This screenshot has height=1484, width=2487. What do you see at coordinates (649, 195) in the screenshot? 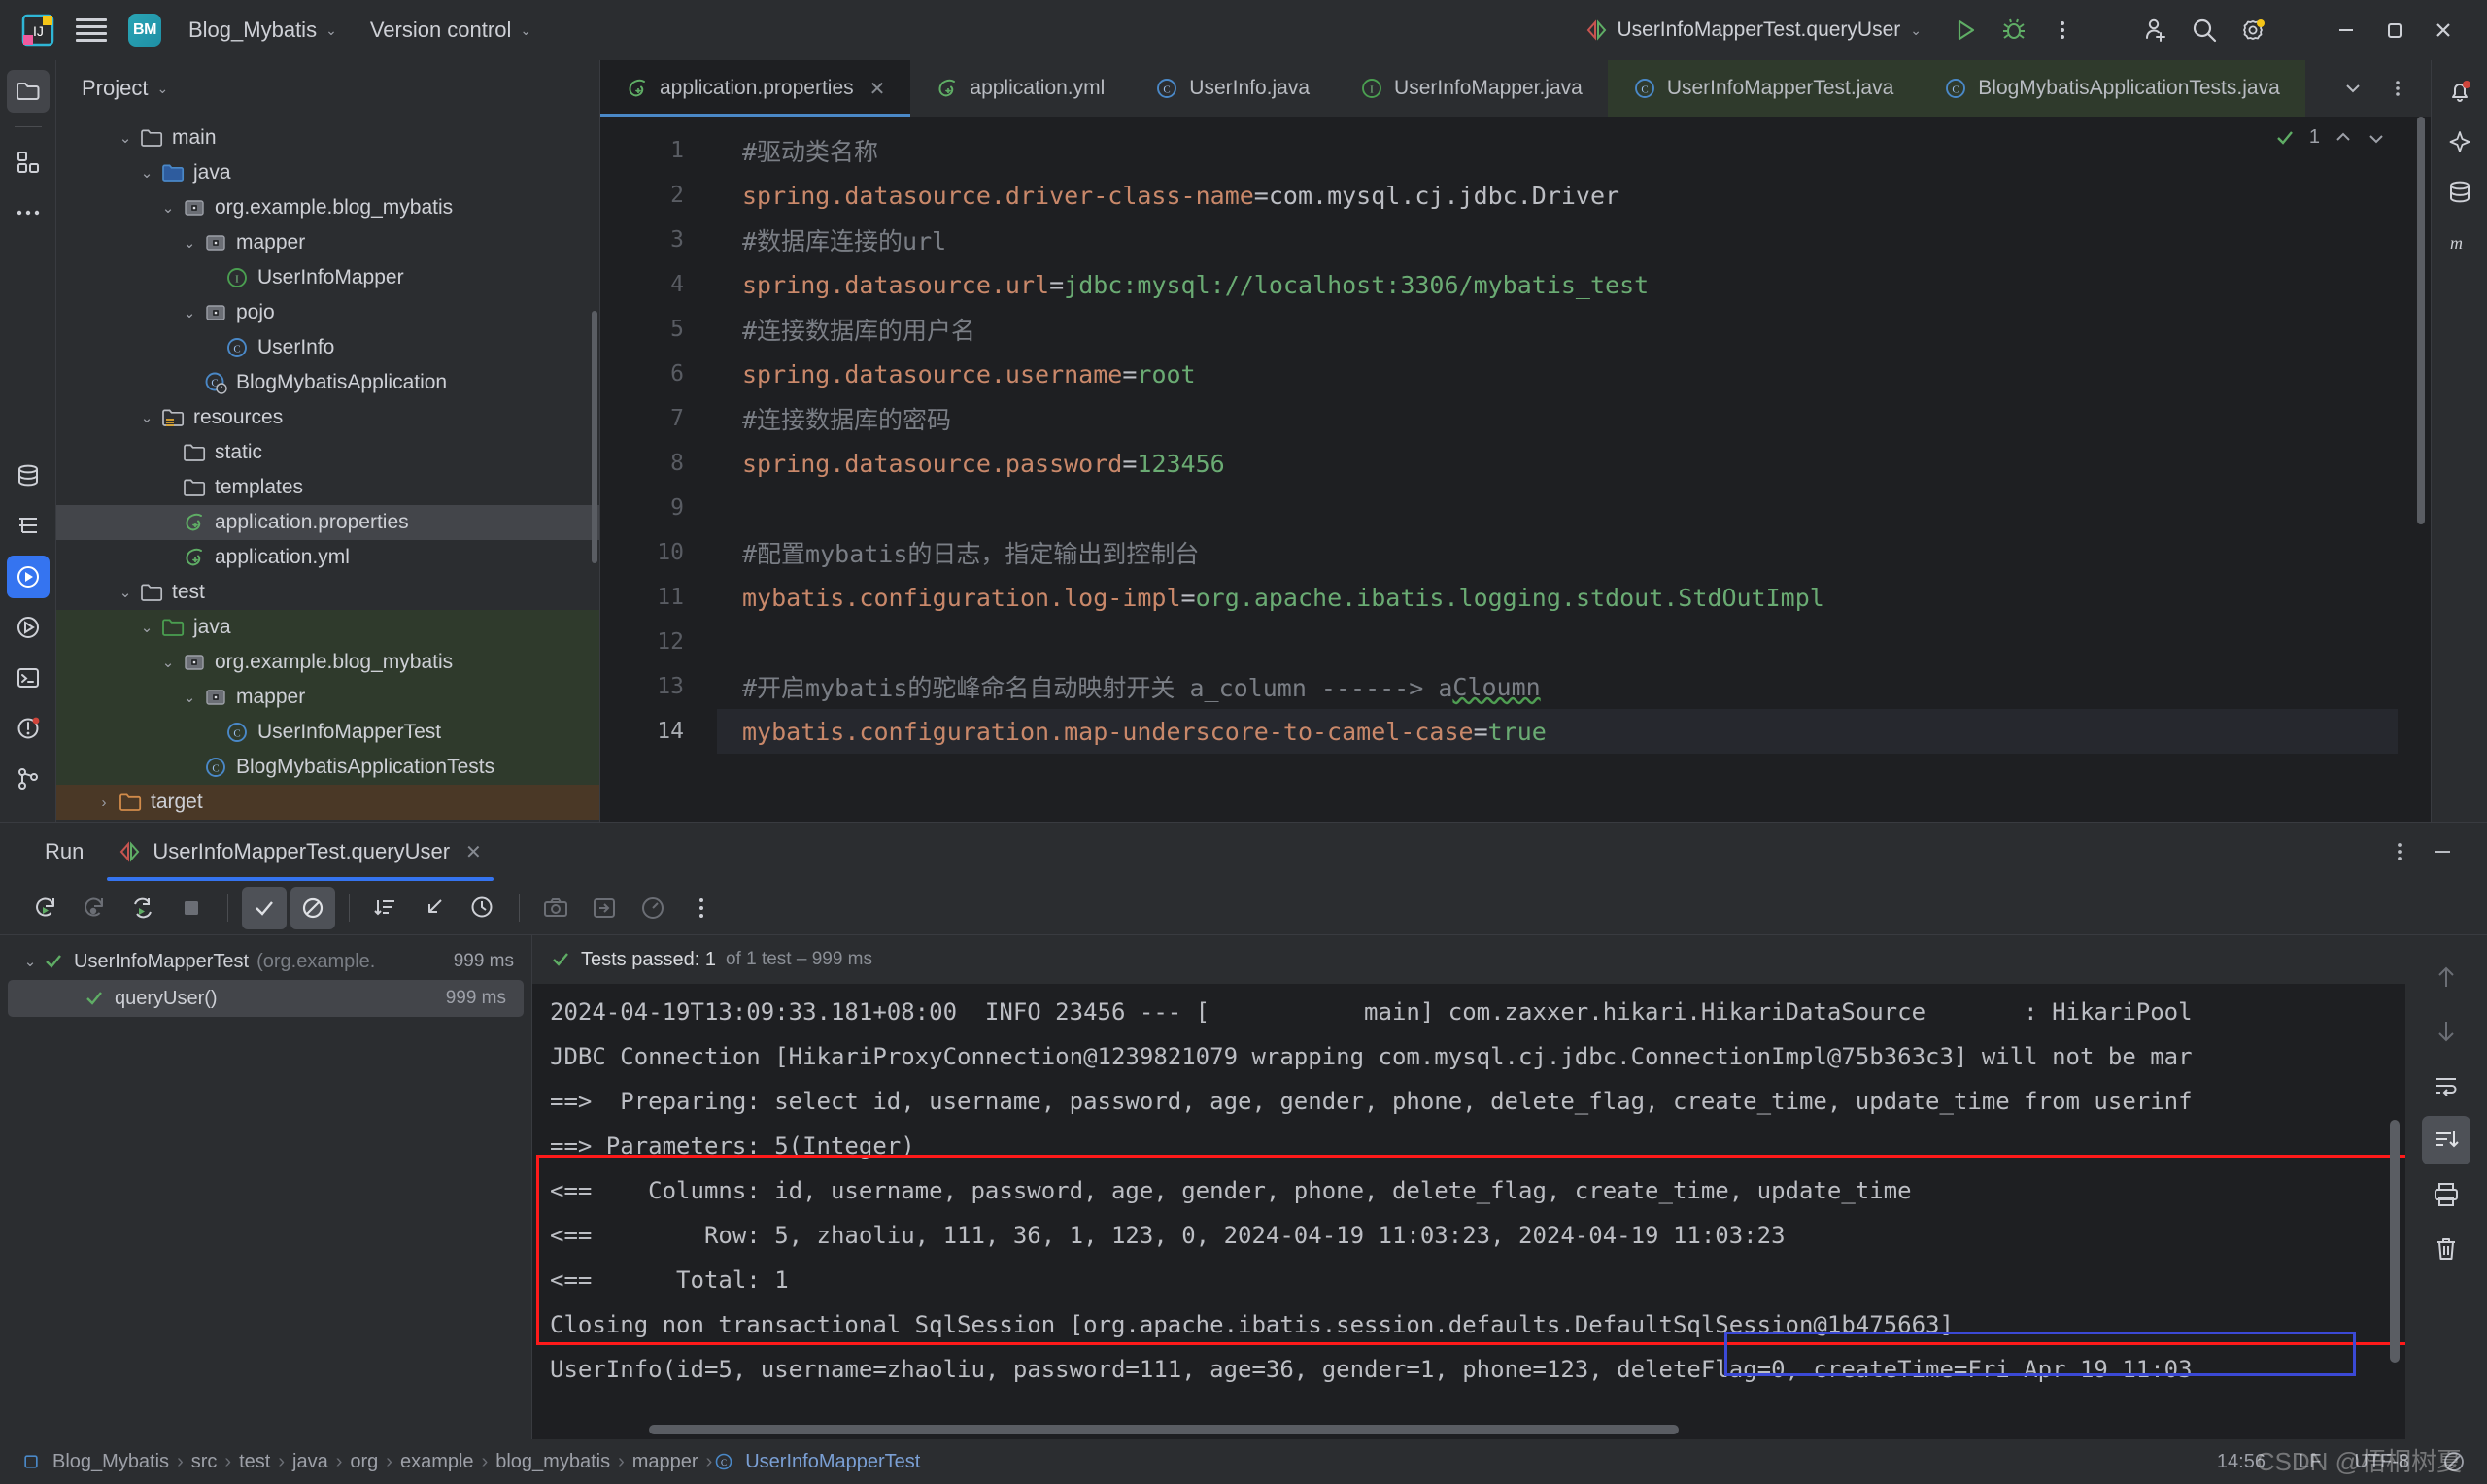
I see `gutter-line-number: 2` at bounding box center [649, 195].